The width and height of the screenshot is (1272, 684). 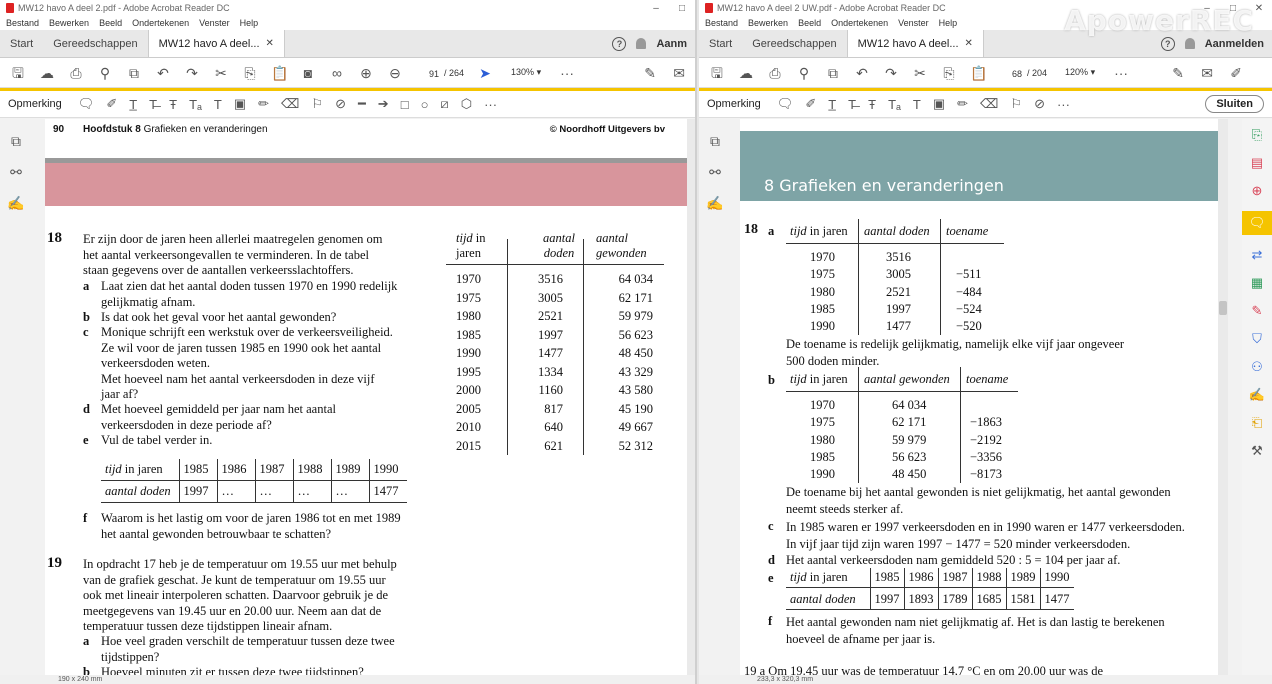 I want to click on comment-tool-icon: 🗨, so click(x=1257, y=223).